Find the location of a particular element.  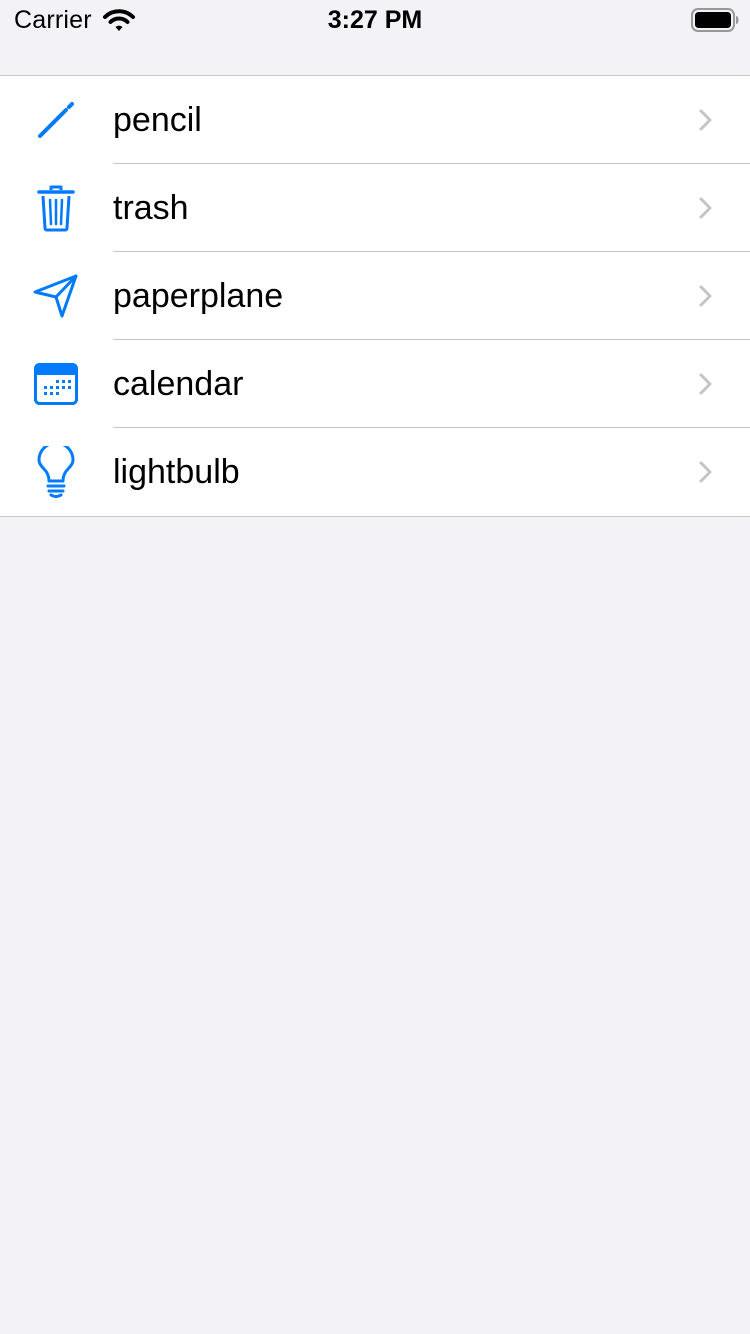

status-bar: Carrier 3:27 PM is located at coordinates (375, 20).